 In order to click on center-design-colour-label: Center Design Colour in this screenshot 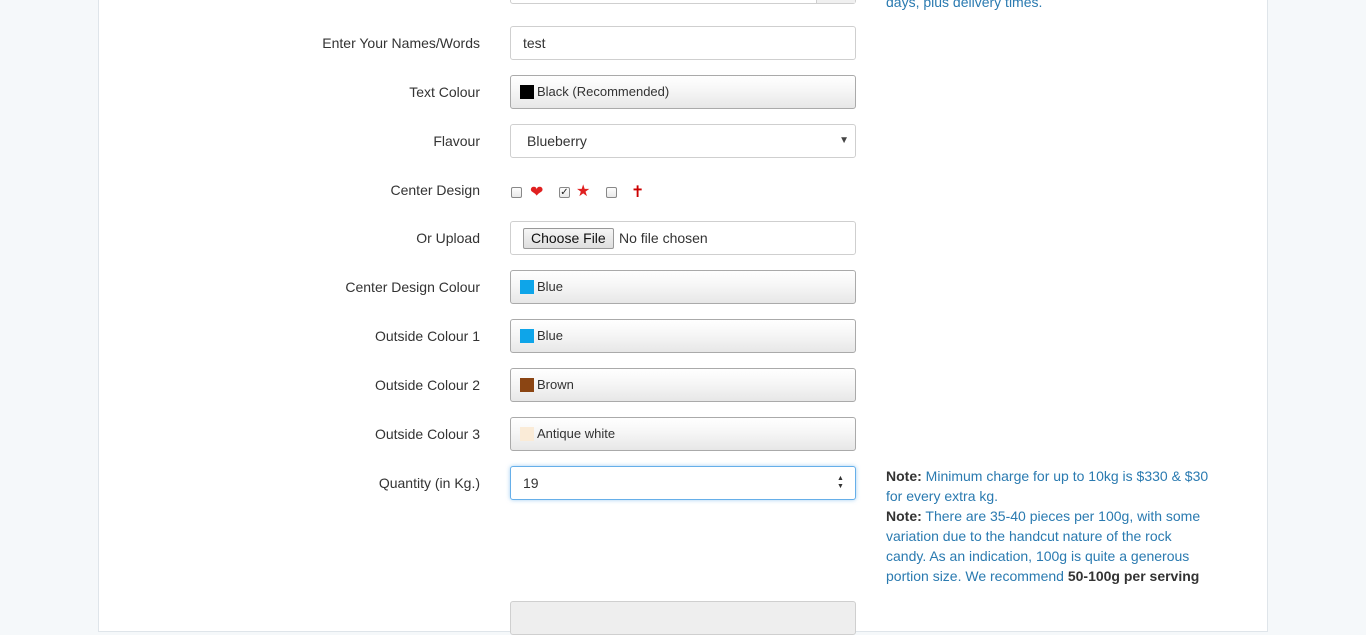, I will do `click(412, 287)`.